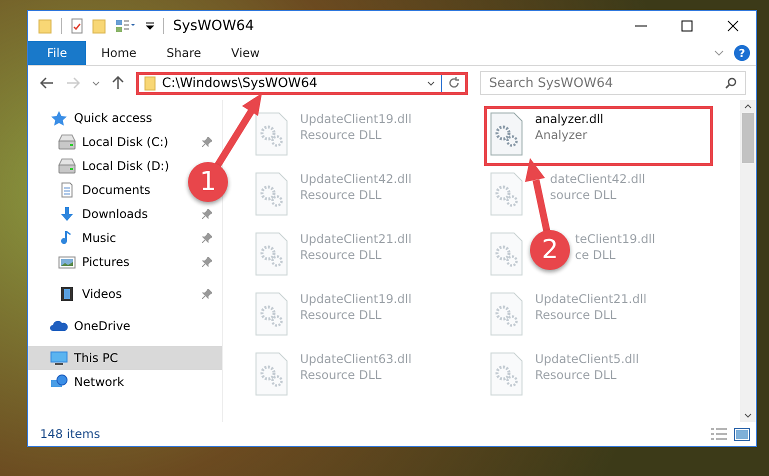  What do you see at coordinates (742, 434) in the screenshot?
I see `large-icons-view-icon` at bounding box center [742, 434].